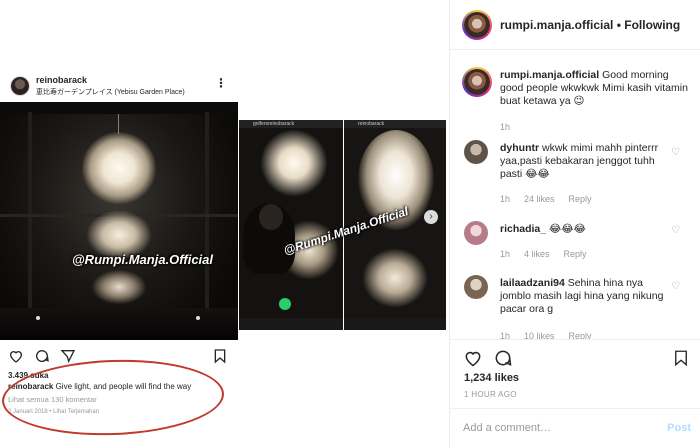 The height and width of the screenshot is (448, 700). I want to click on comment-meta: 1h 4 likes Reply, so click(550, 254).